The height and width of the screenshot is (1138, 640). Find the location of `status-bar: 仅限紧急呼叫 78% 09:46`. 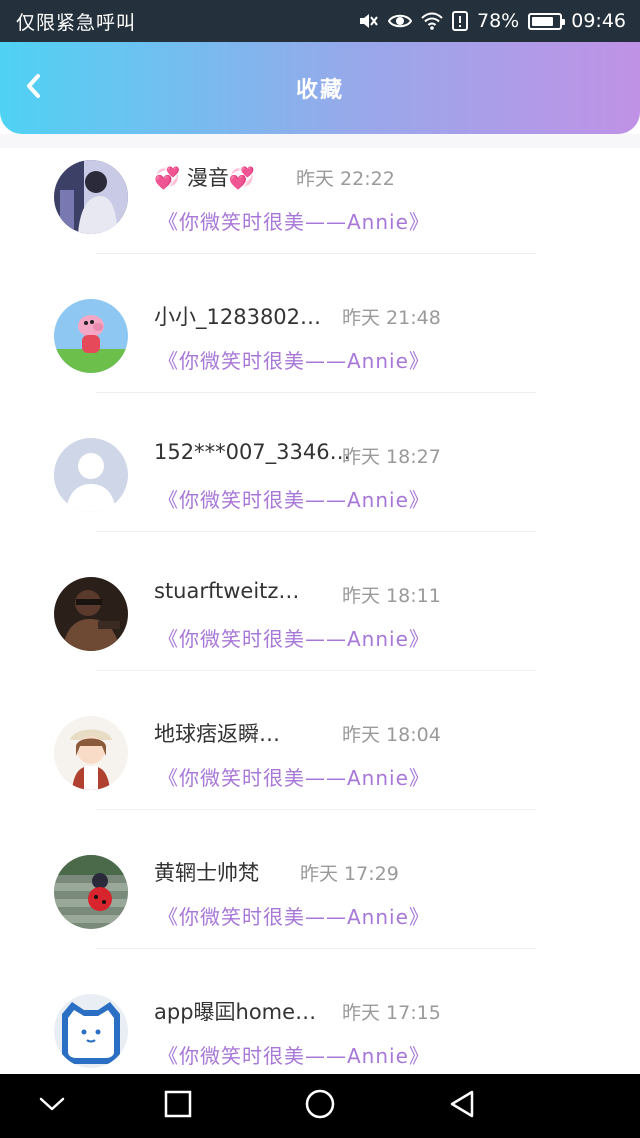

status-bar: 仅限紧急呼叫 78% 09:46 is located at coordinates (320, 21).